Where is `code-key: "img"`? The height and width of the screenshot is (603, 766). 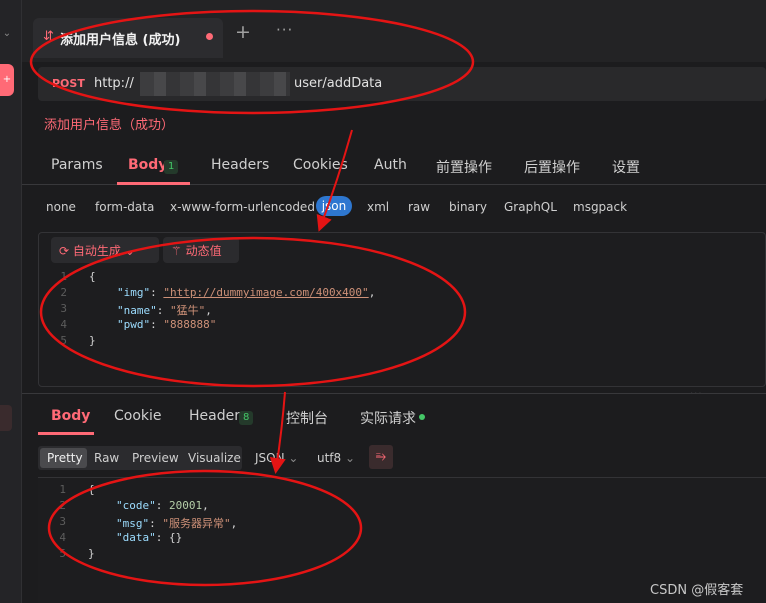
code-key: "img" is located at coordinates (134, 292).